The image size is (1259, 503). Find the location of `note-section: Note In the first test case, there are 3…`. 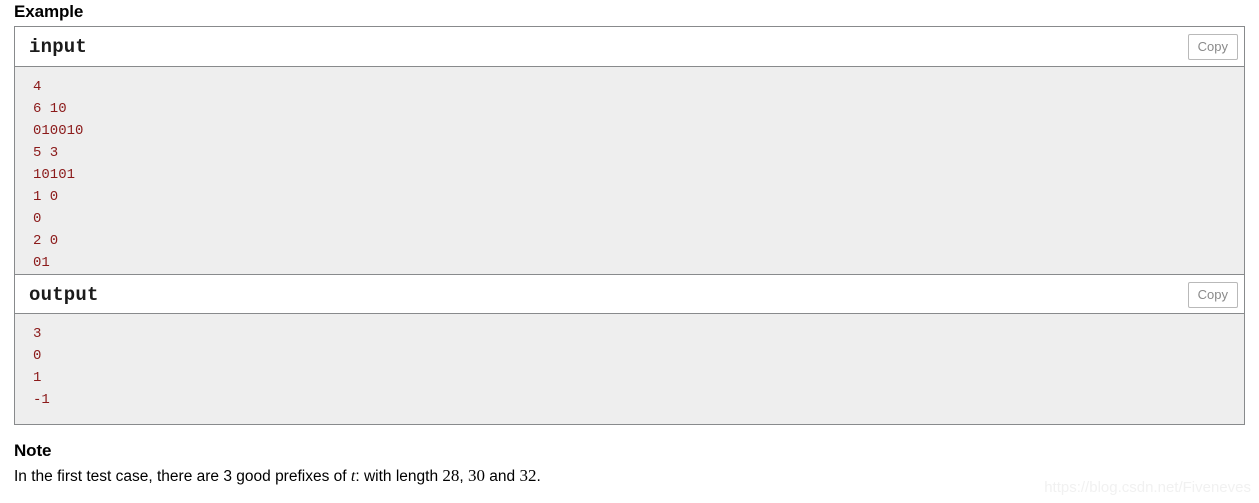

note-section: Note In the first test case, there are 3… is located at coordinates (629, 456).